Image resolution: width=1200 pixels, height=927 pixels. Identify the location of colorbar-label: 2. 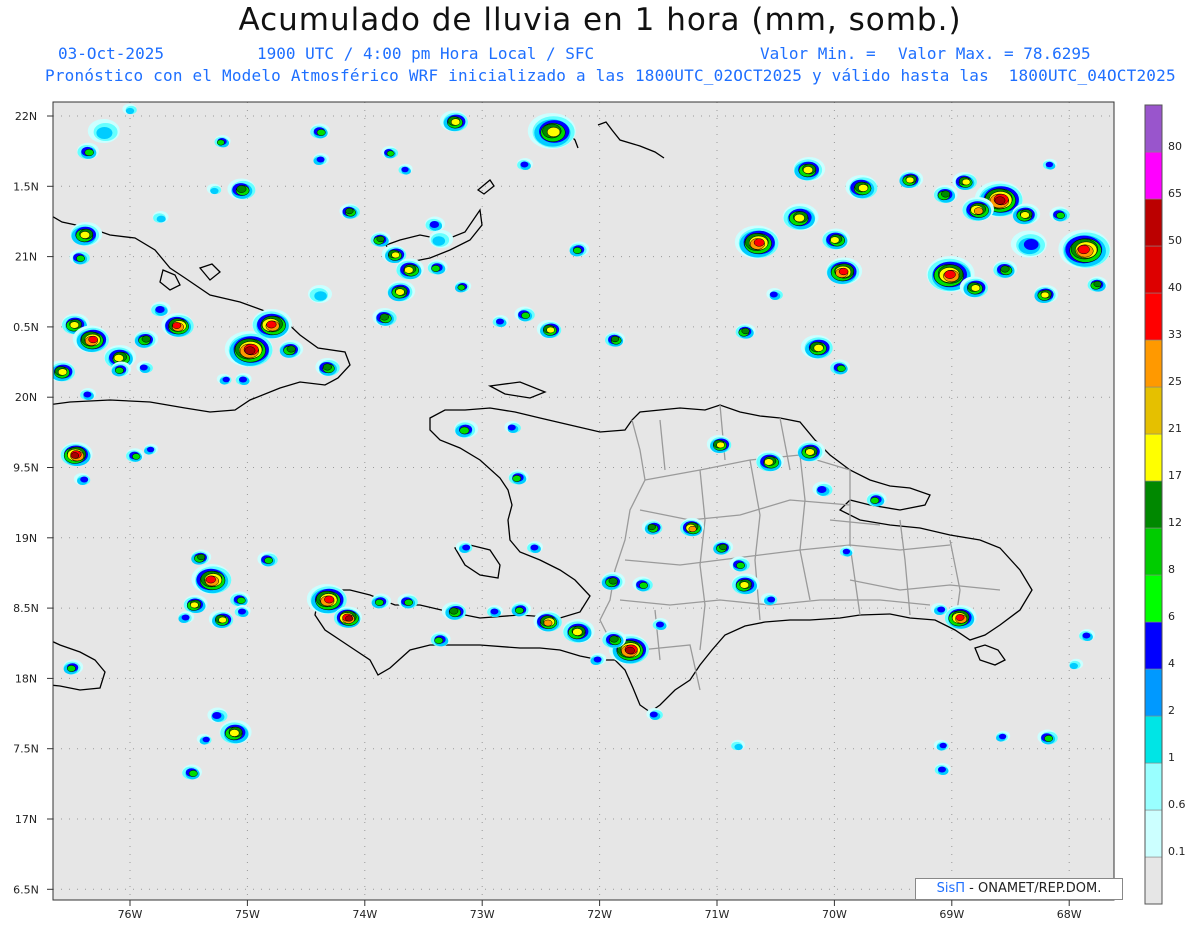
(1171, 710).